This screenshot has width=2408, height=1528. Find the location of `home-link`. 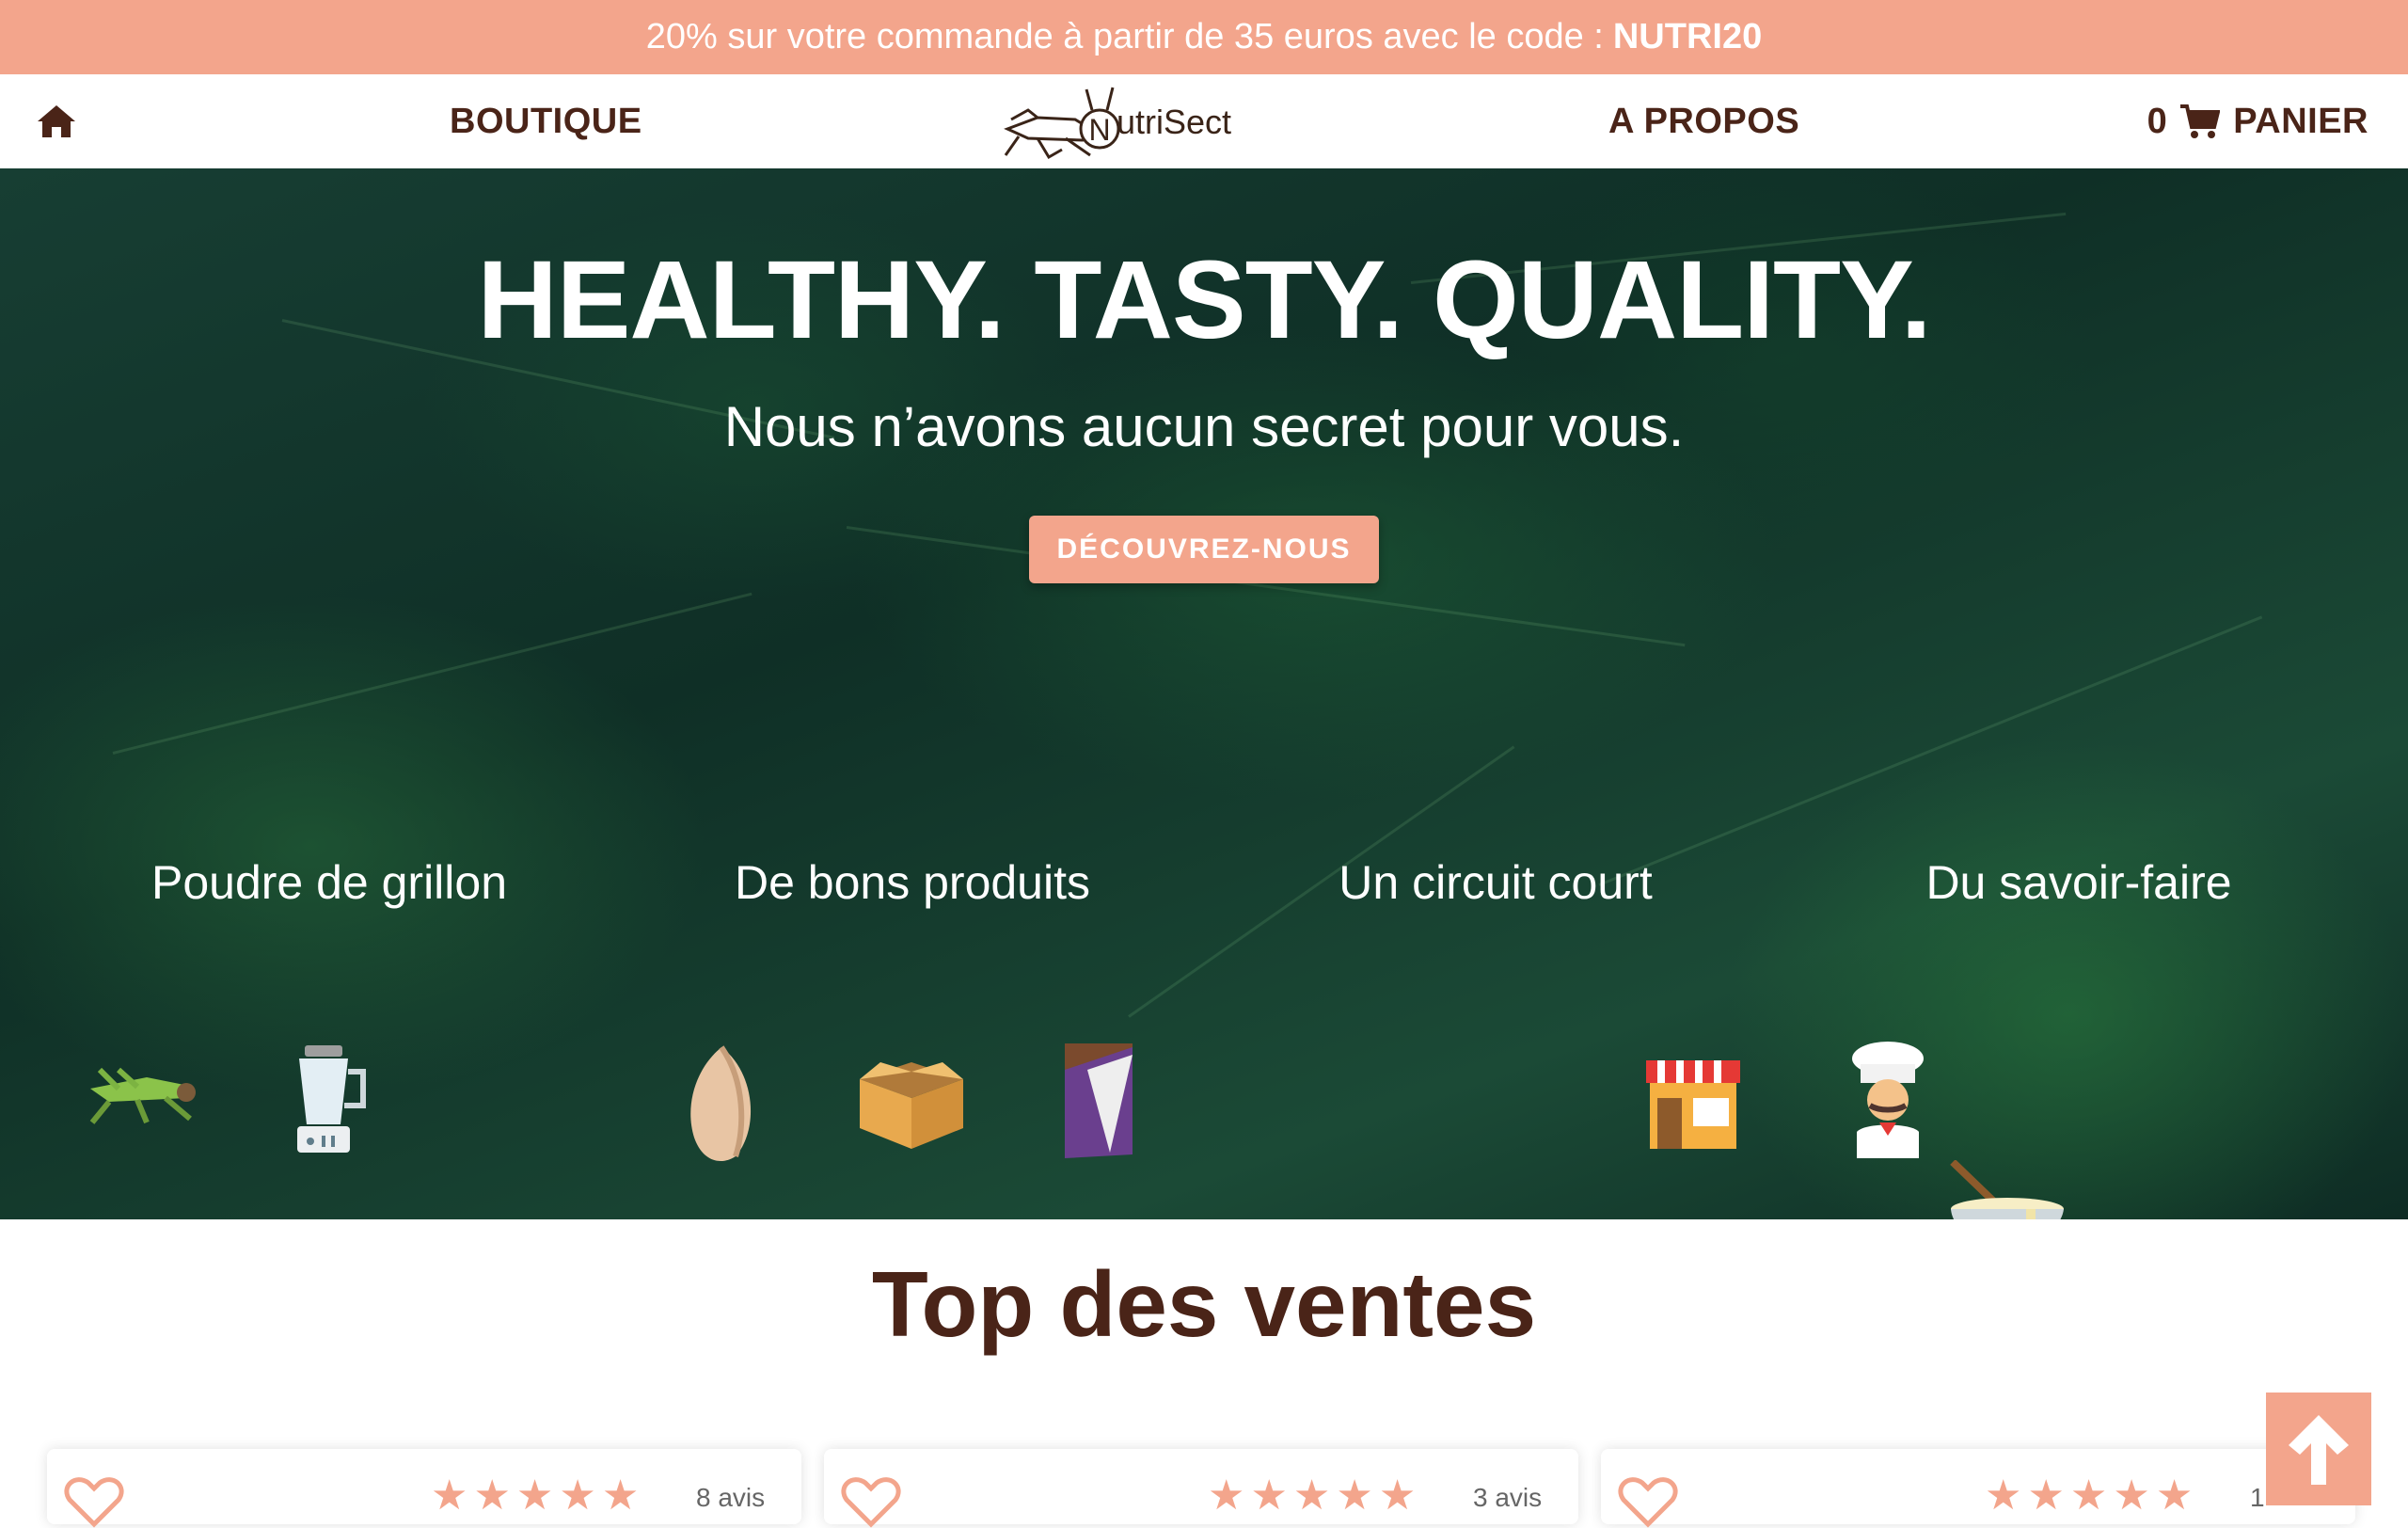

home-link is located at coordinates (57, 121).